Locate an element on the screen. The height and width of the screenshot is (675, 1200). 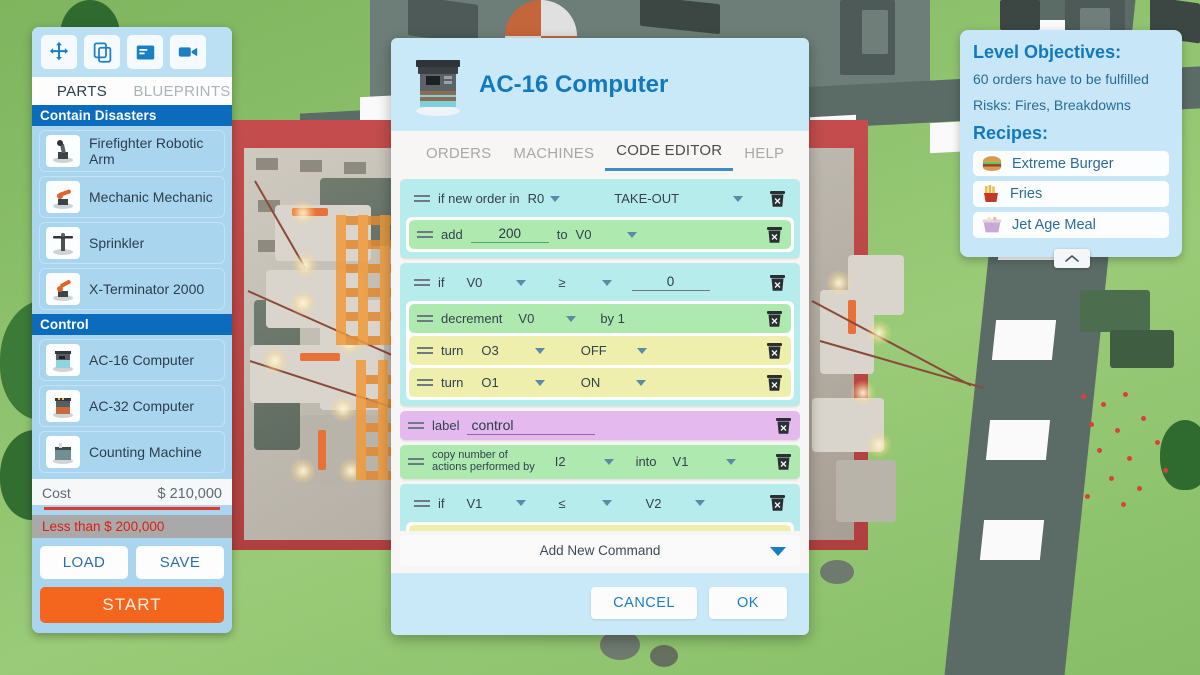
part-item-sprinkler: Sprinkler is located at coordinates (132, 243).